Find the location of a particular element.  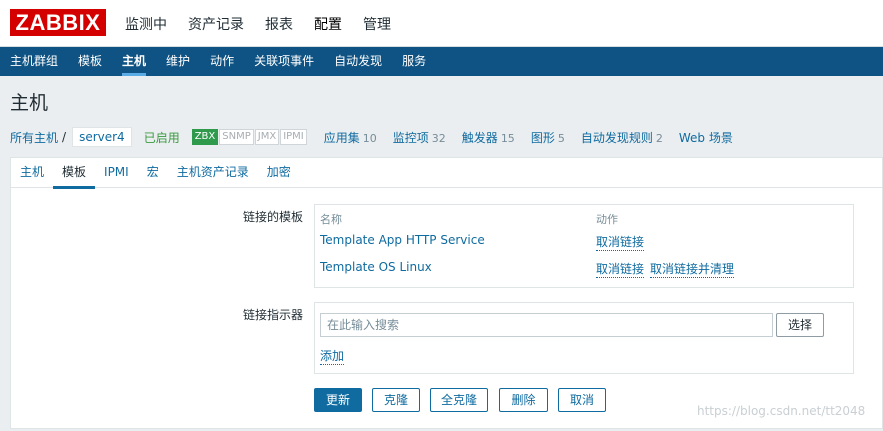

link-indicator-label: 链接指示器 is located at coordinates (272, 315).